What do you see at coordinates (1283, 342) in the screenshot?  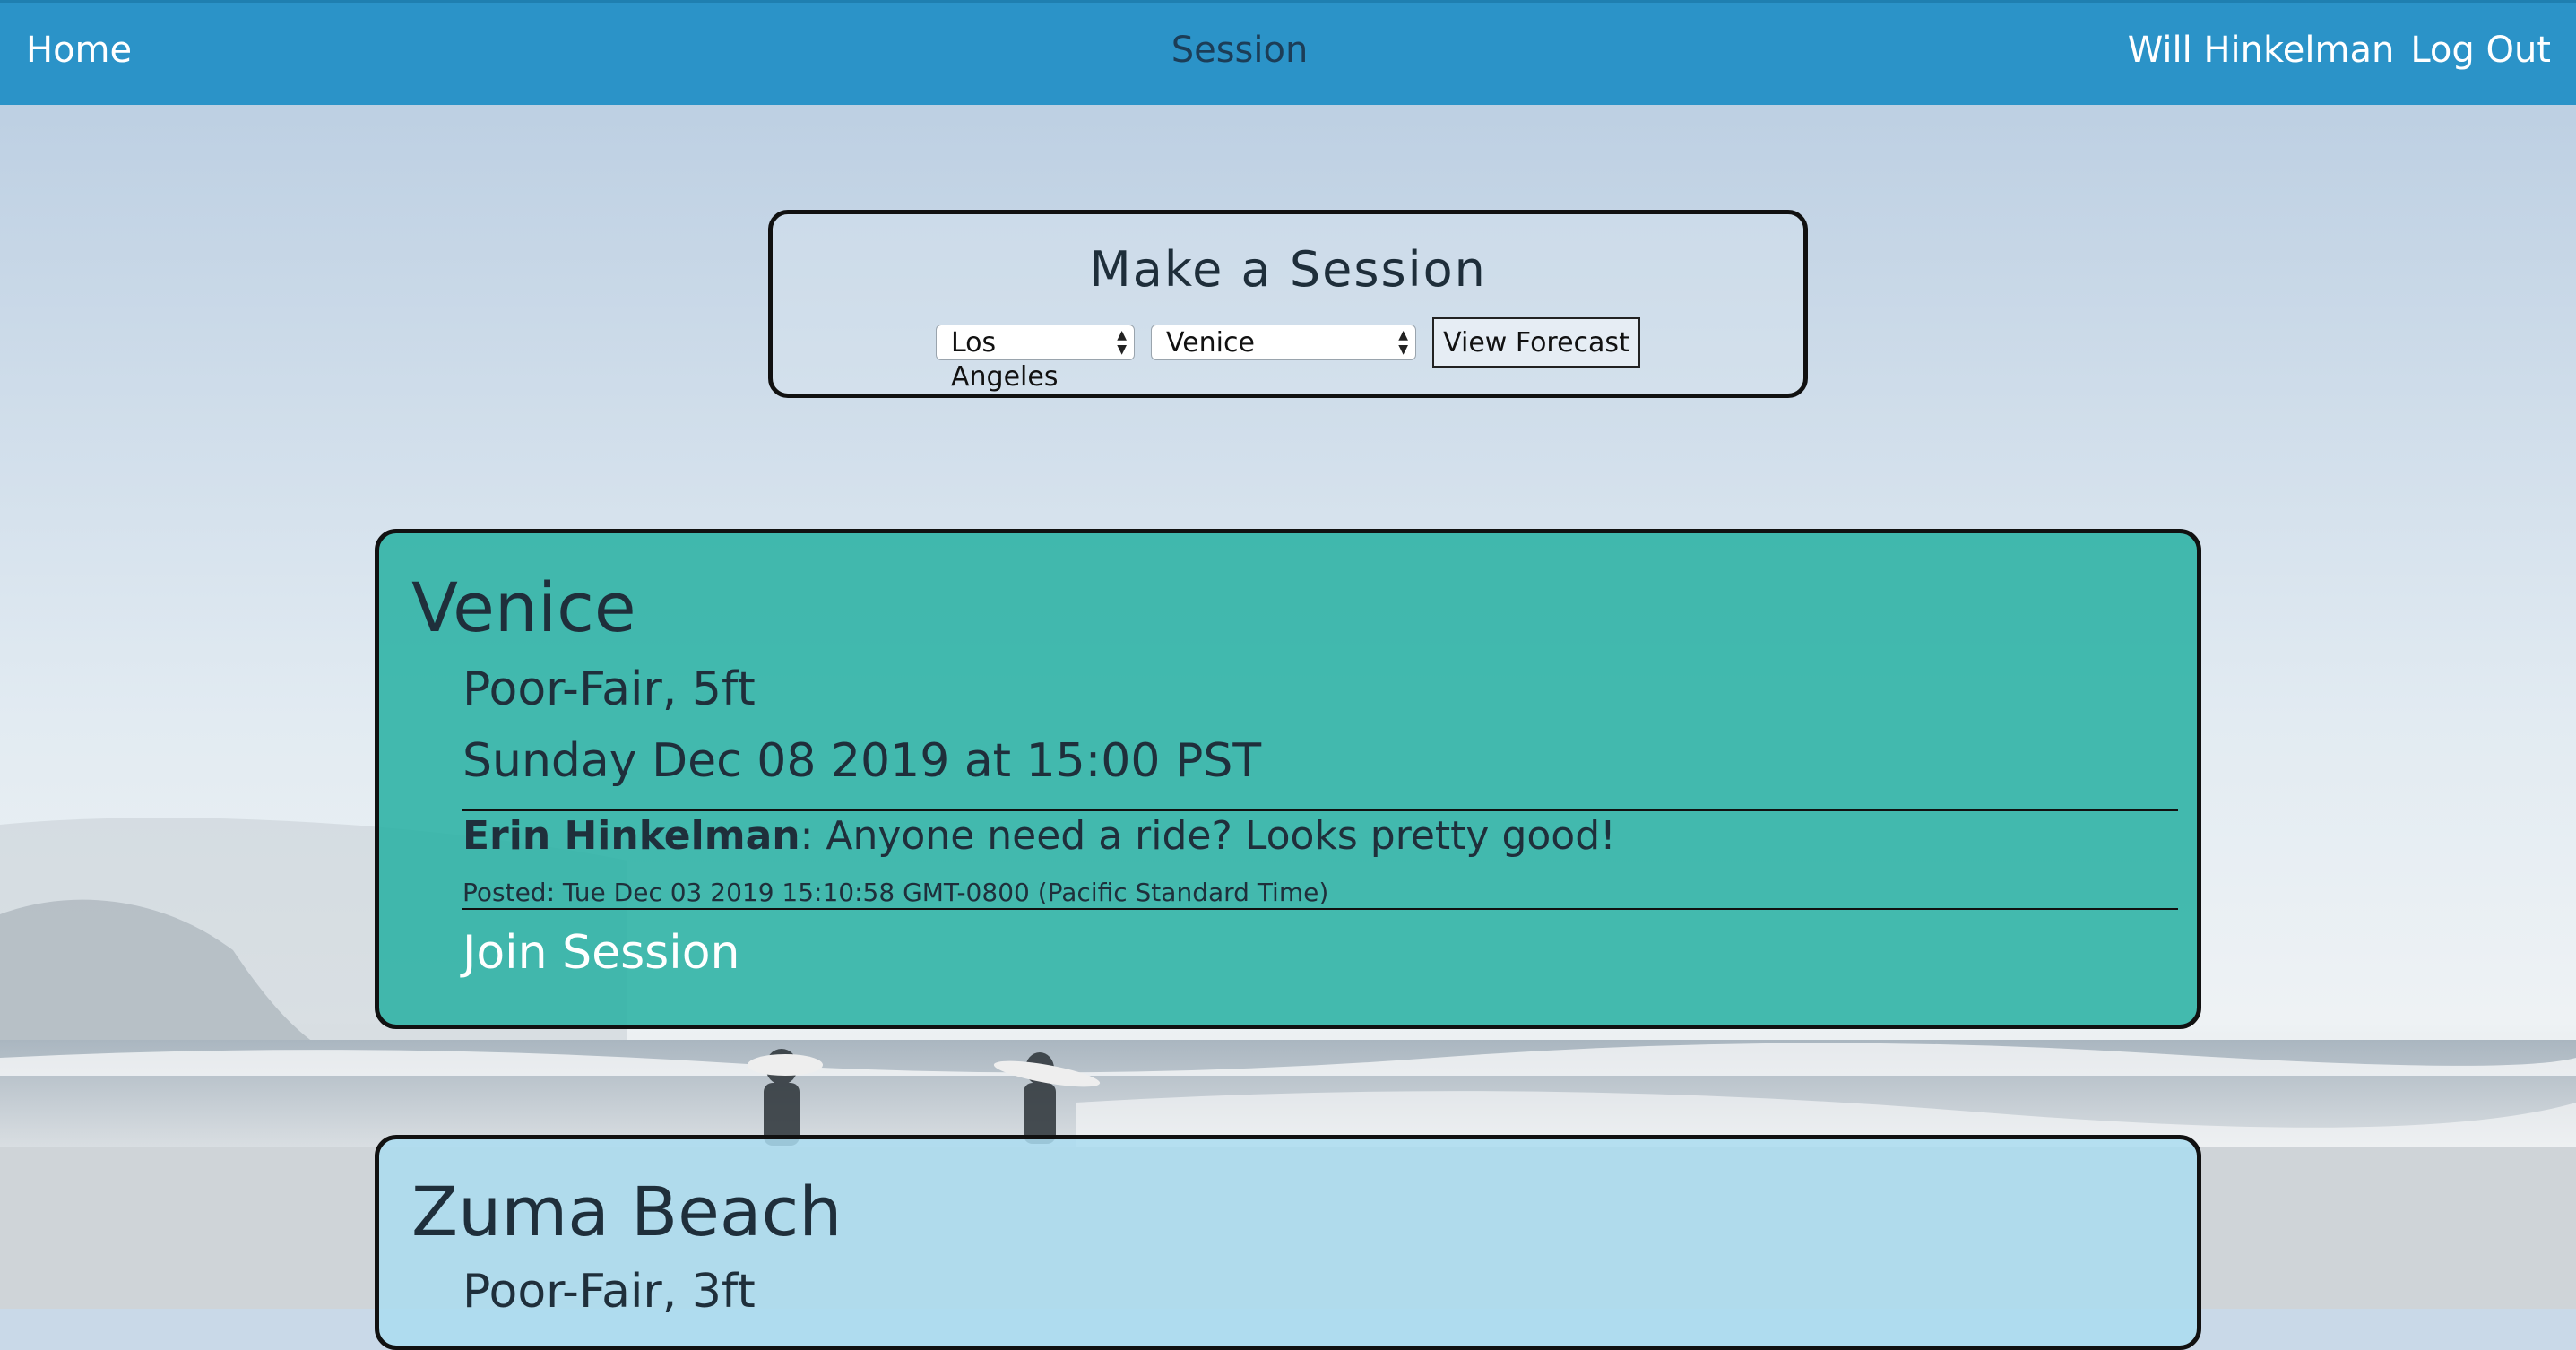 I see `spot-select: Venice ▲ ▼` at bounding box center [1283, 342].